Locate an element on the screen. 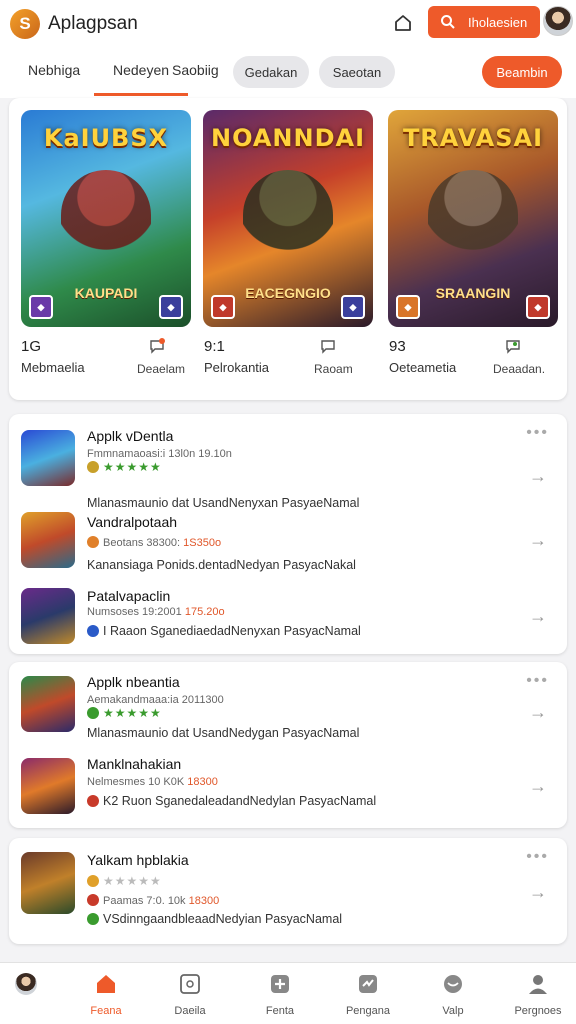 The image size is (576, 1024). meta-number: 9:1 is located at coordinates (214, 346).